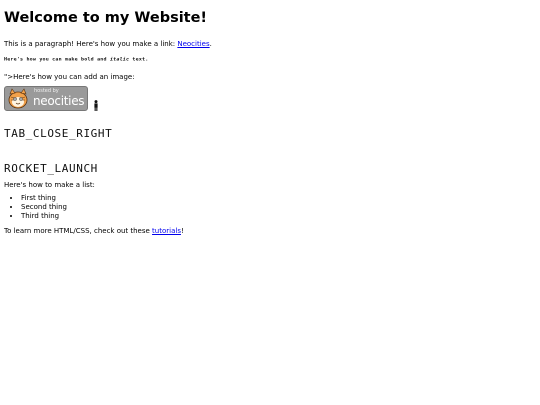 The width and height of the screenshot is (540, 405). I want to click on formatting-prefix: Here's how you can make, so click(43, 59).